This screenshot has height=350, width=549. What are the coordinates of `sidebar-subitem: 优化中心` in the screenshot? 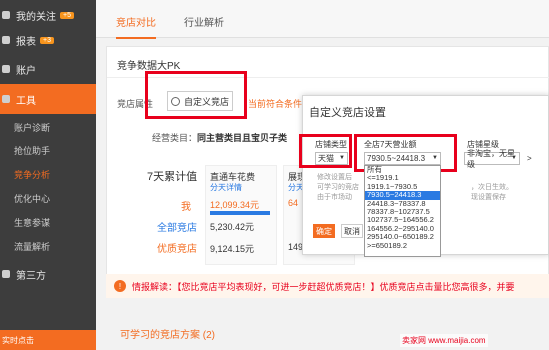 It's located at (48, 198).